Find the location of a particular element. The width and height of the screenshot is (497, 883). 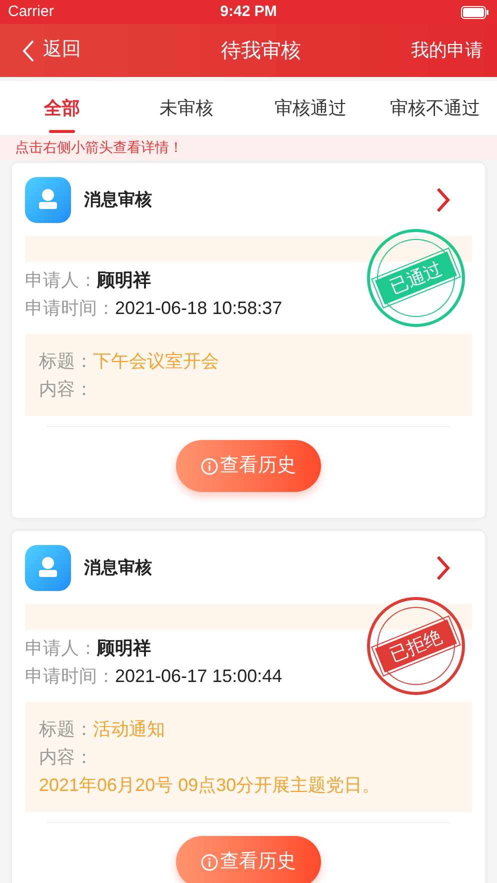

chevron-left-icon is located at coordinates (28, 51).